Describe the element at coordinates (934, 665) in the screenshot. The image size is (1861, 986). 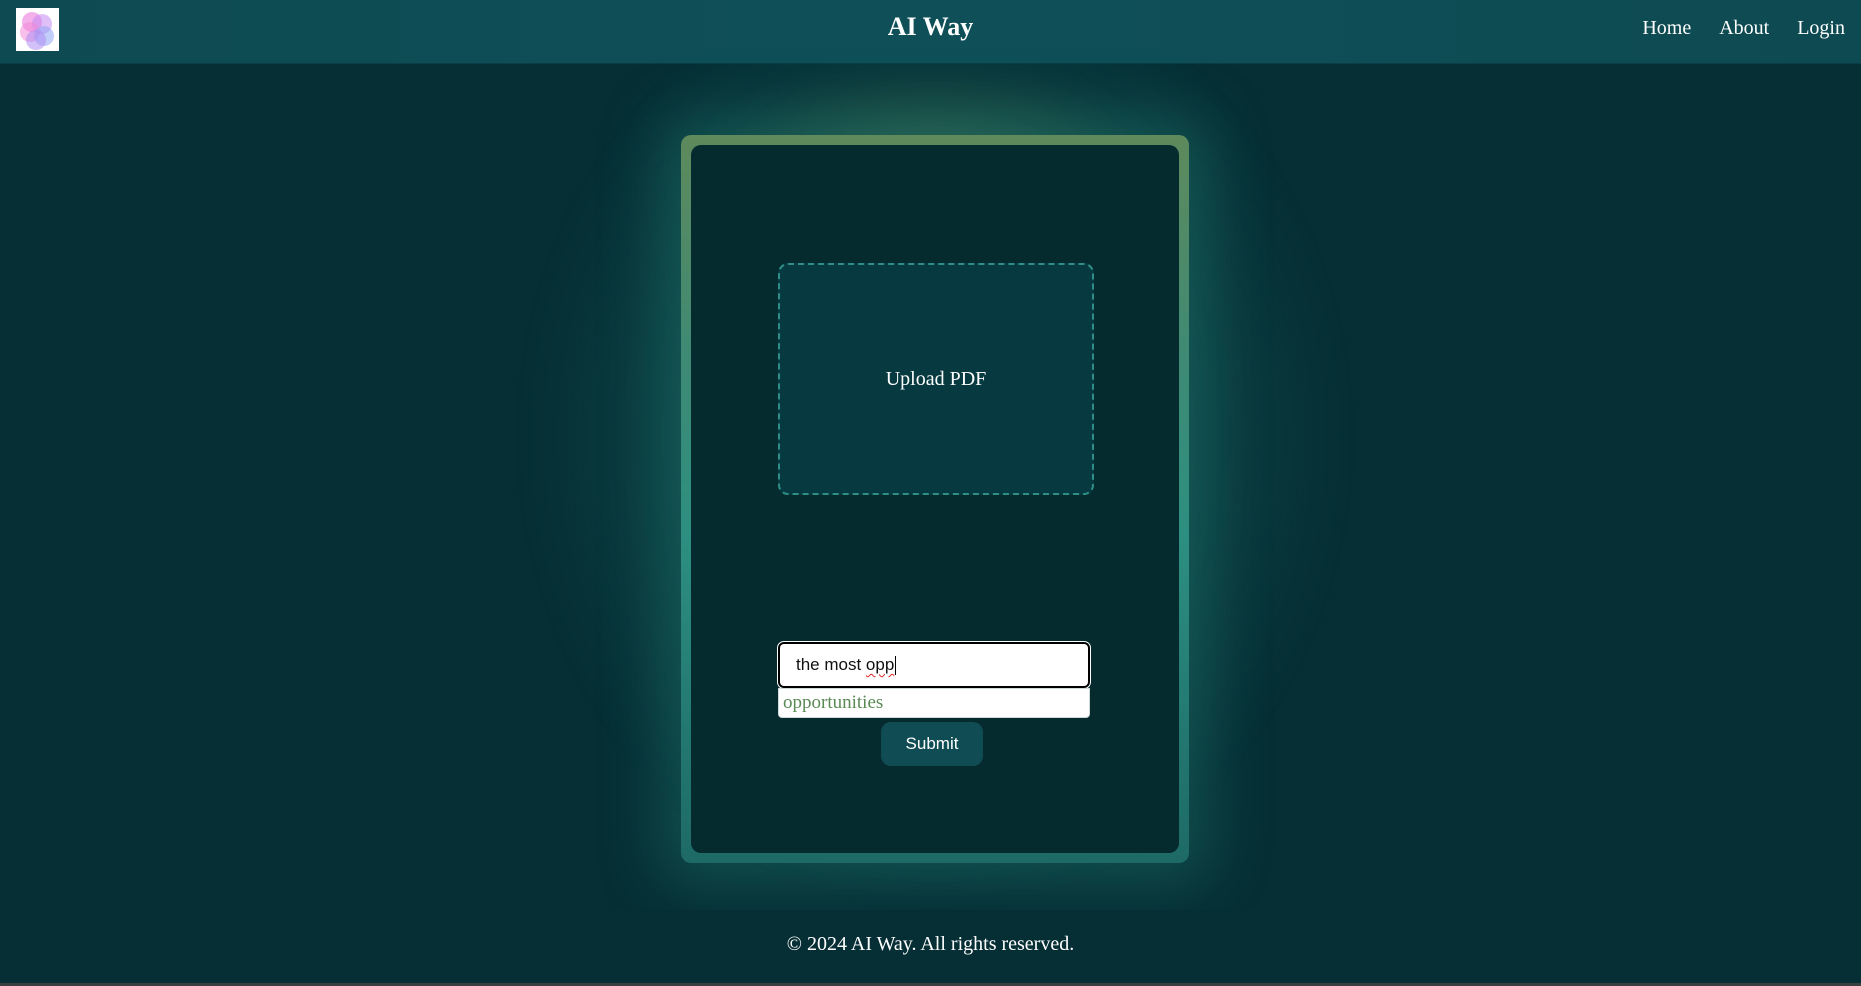
I see `query-input: the most opp` at that location.